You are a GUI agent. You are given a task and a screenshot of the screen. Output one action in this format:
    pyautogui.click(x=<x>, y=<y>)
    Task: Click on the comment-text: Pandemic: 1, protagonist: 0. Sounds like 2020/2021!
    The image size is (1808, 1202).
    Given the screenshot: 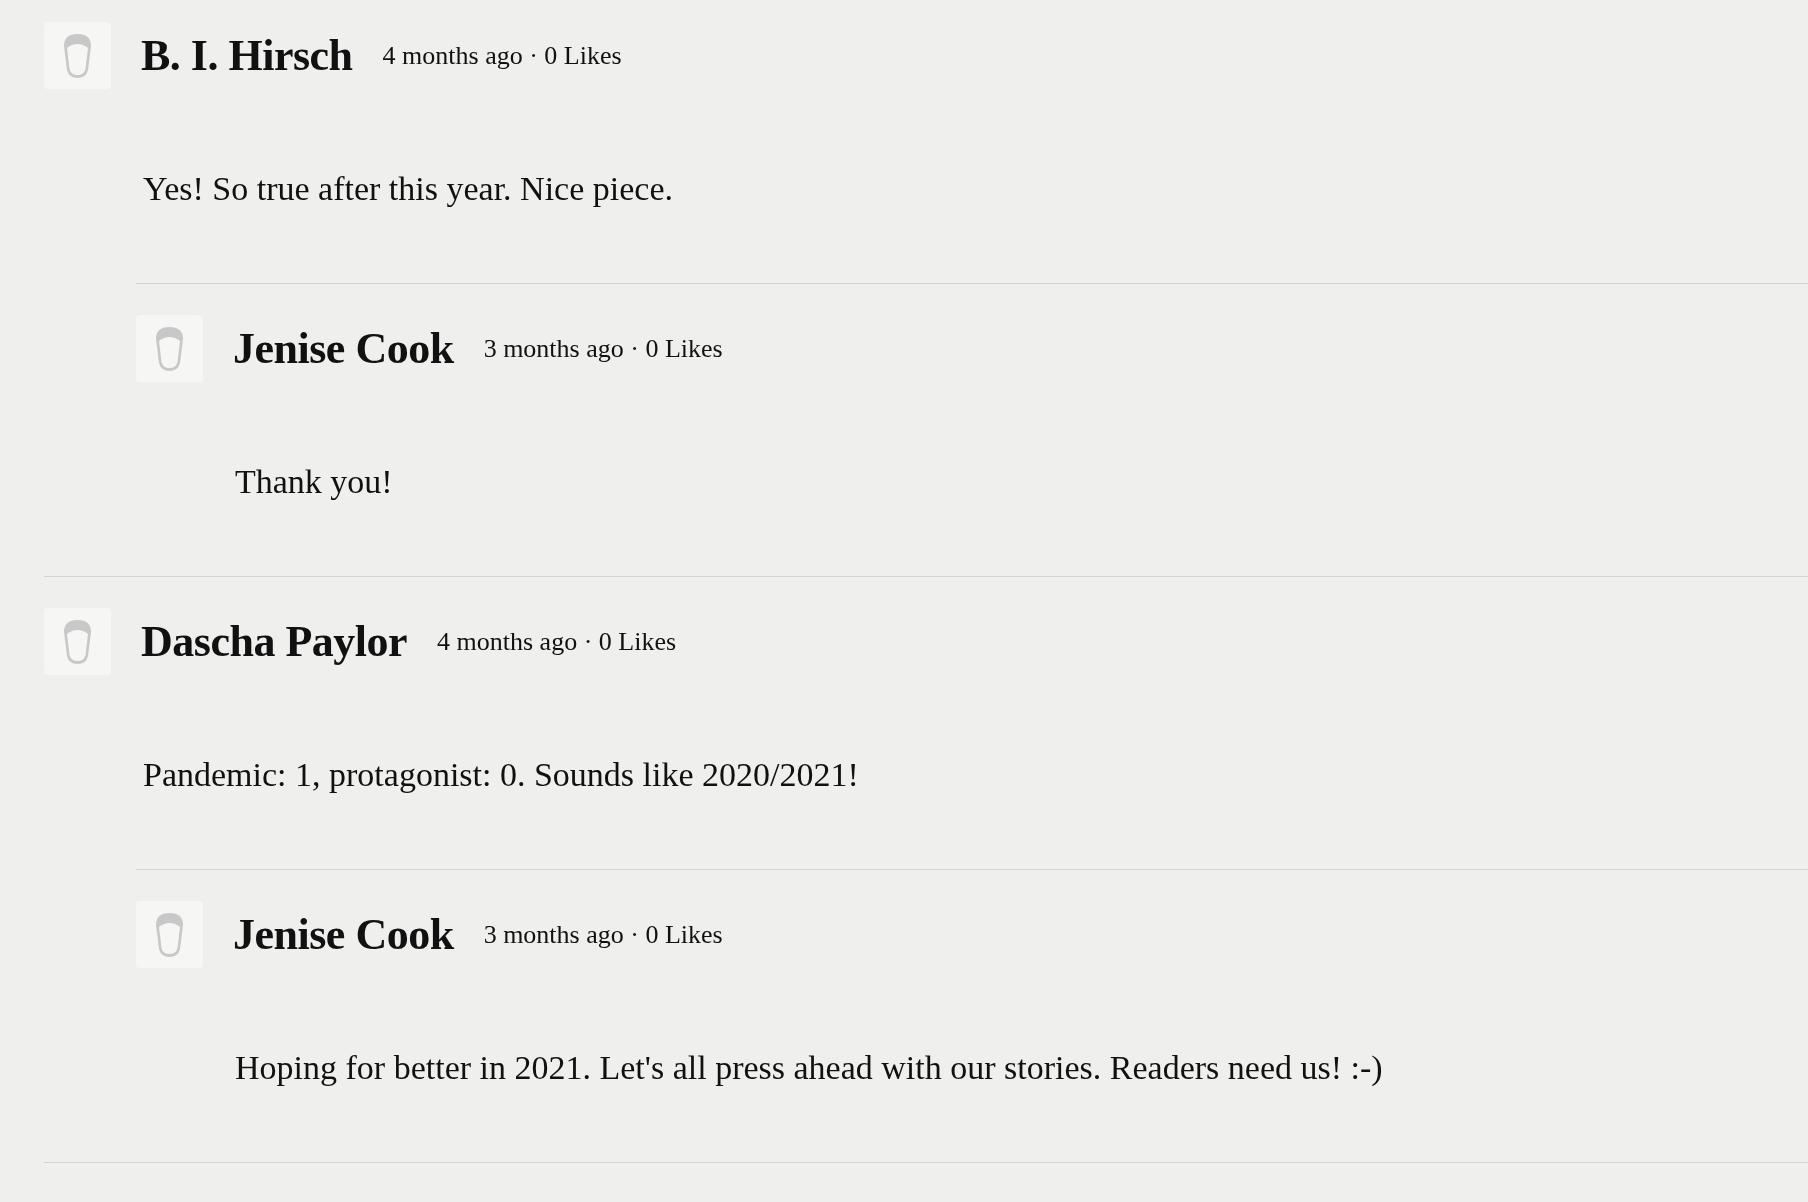 What is the action you would take?
    pyautogui.click(x=501, y=775)
    